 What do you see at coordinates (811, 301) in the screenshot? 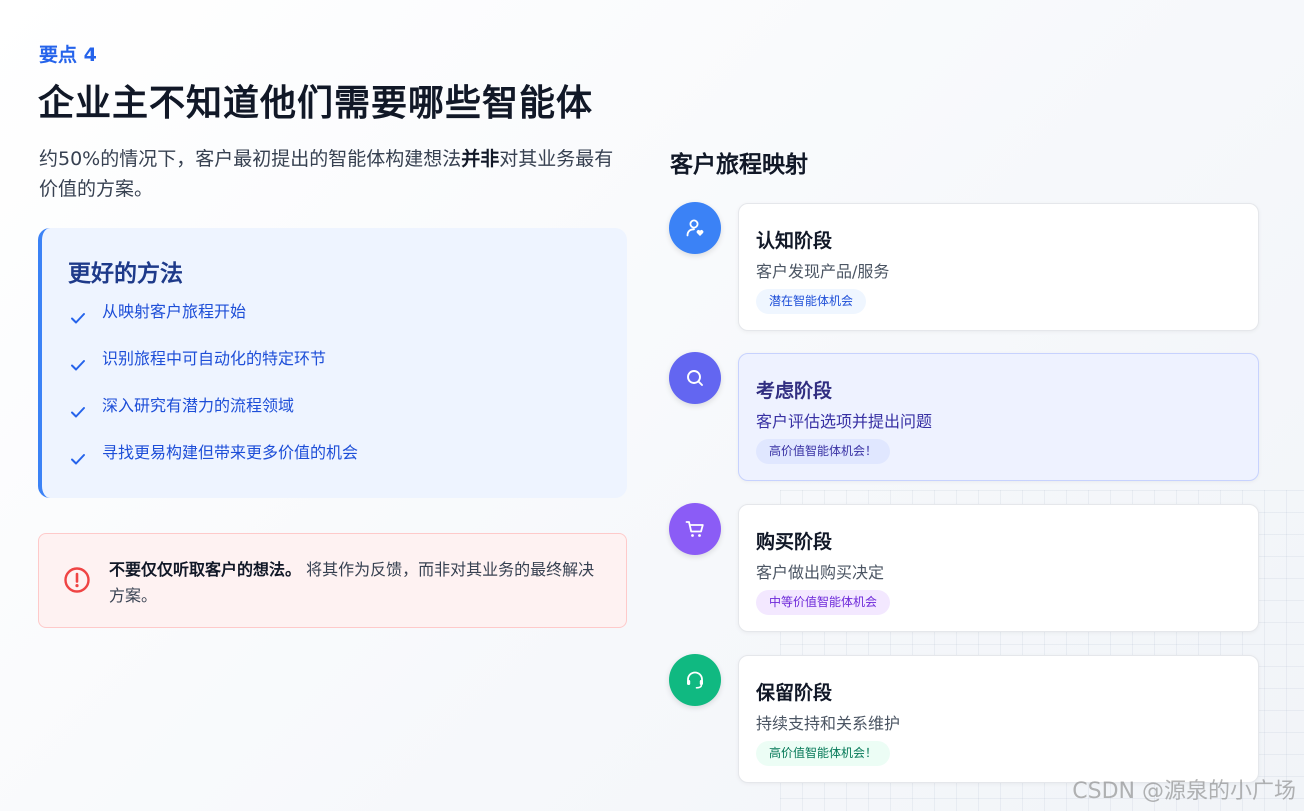
I see `opportunity-badge: 潜在智能体机会` at bounding box center [811, 301].